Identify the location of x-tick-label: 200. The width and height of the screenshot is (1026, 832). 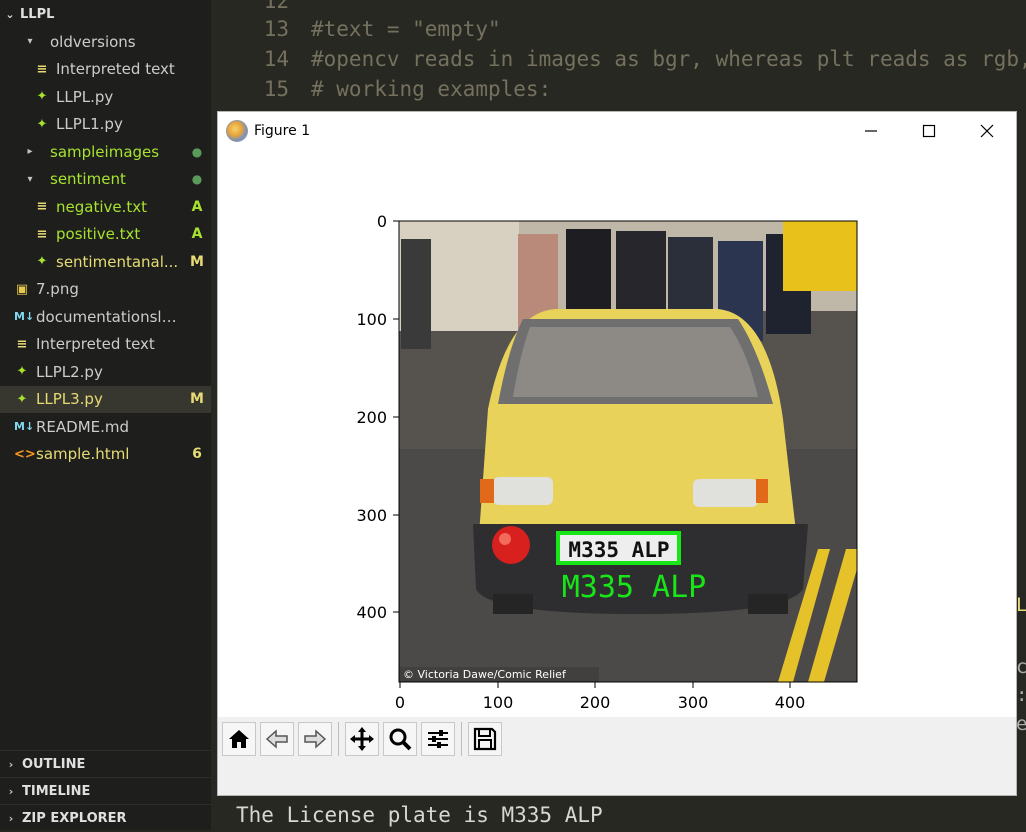
(595, 702).